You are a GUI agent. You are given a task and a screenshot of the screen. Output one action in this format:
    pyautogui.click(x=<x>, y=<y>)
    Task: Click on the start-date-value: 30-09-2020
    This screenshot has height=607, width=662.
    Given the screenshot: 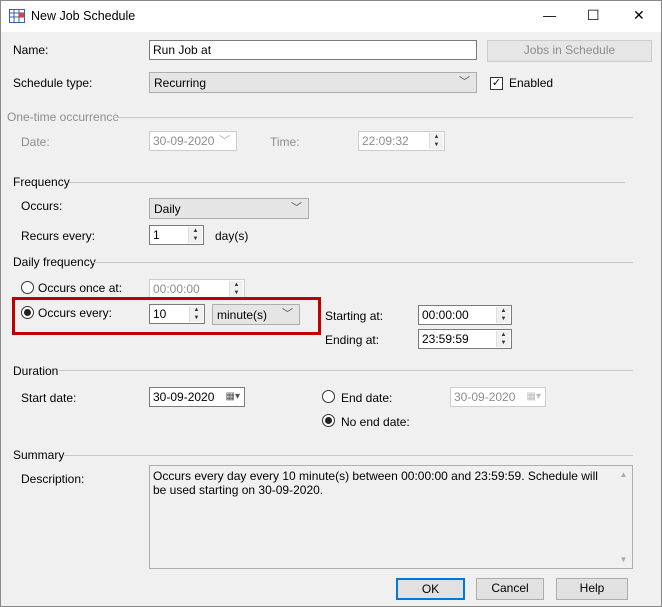 What is the action you would take?
    pyautogui.click(x=184, y=397)
    